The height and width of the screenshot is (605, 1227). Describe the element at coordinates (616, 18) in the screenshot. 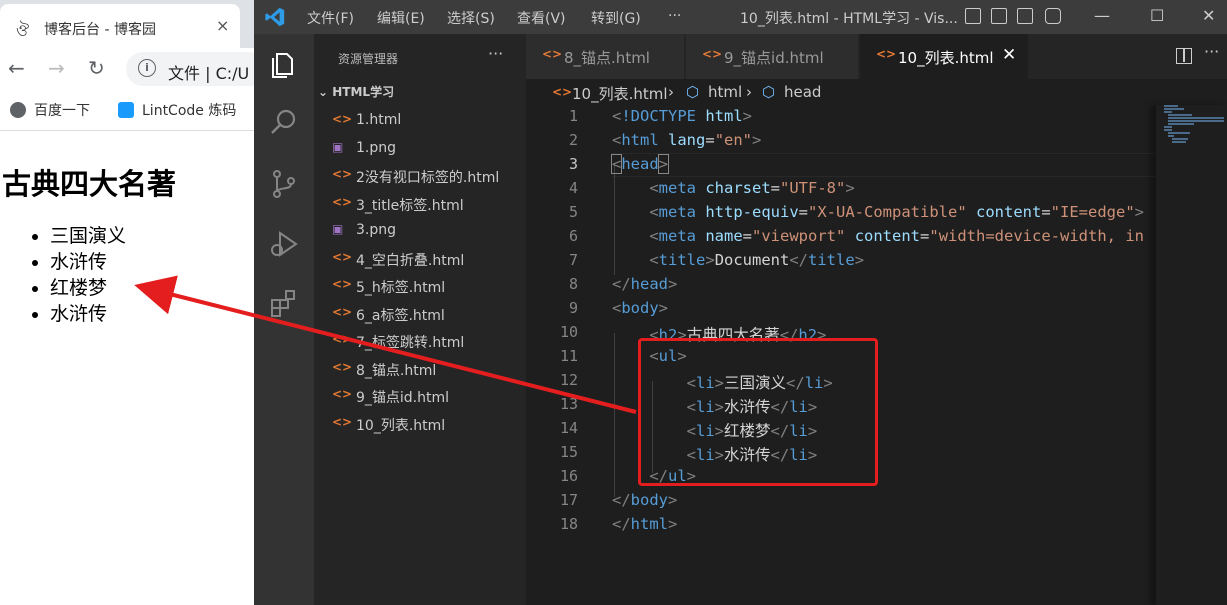

I see `menu-go: 转到(G)` at that location.